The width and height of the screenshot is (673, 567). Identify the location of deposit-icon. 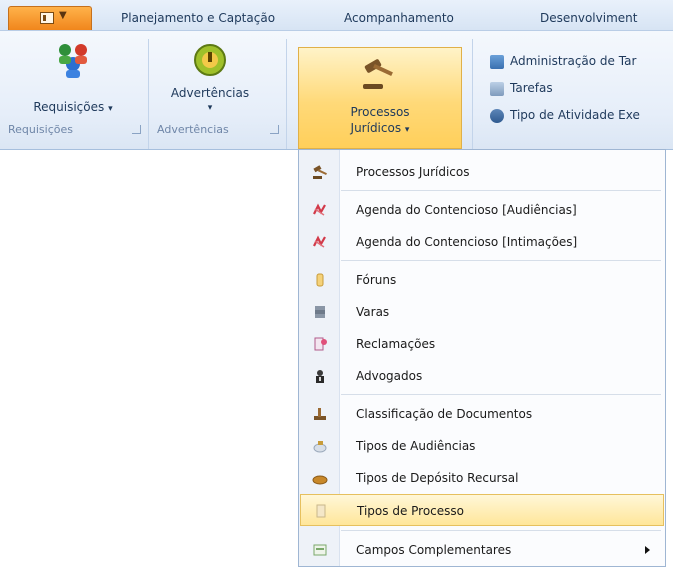
(320, 480).